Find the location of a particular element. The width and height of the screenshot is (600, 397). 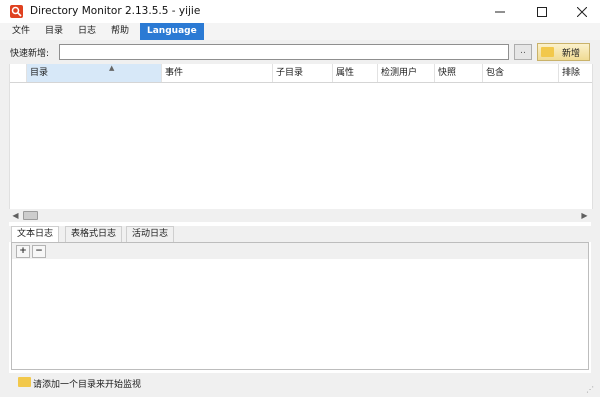

collapse-button: − is located at coordinates (39, 251).